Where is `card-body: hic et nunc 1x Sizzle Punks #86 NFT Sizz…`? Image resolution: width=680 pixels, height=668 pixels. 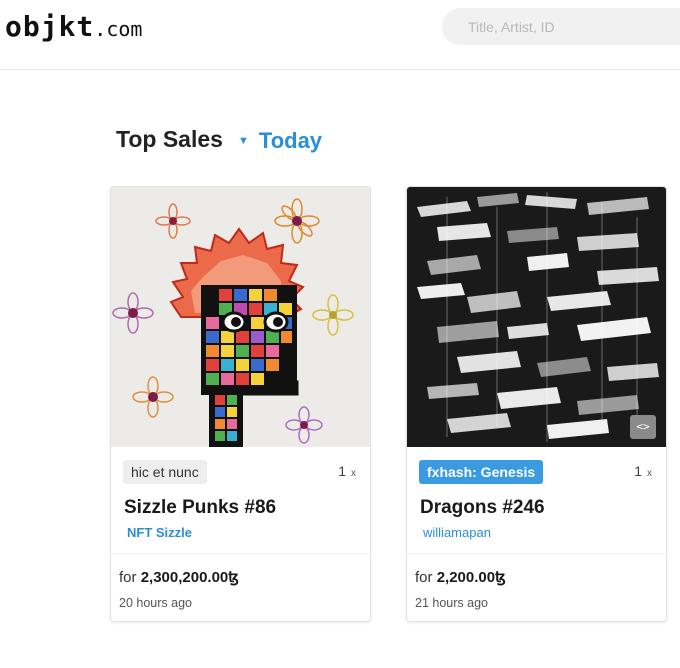 card-body: hic et nunc 1x Sizzle Punks #86 NFT Sizz… is located at coordinates (240, 500).